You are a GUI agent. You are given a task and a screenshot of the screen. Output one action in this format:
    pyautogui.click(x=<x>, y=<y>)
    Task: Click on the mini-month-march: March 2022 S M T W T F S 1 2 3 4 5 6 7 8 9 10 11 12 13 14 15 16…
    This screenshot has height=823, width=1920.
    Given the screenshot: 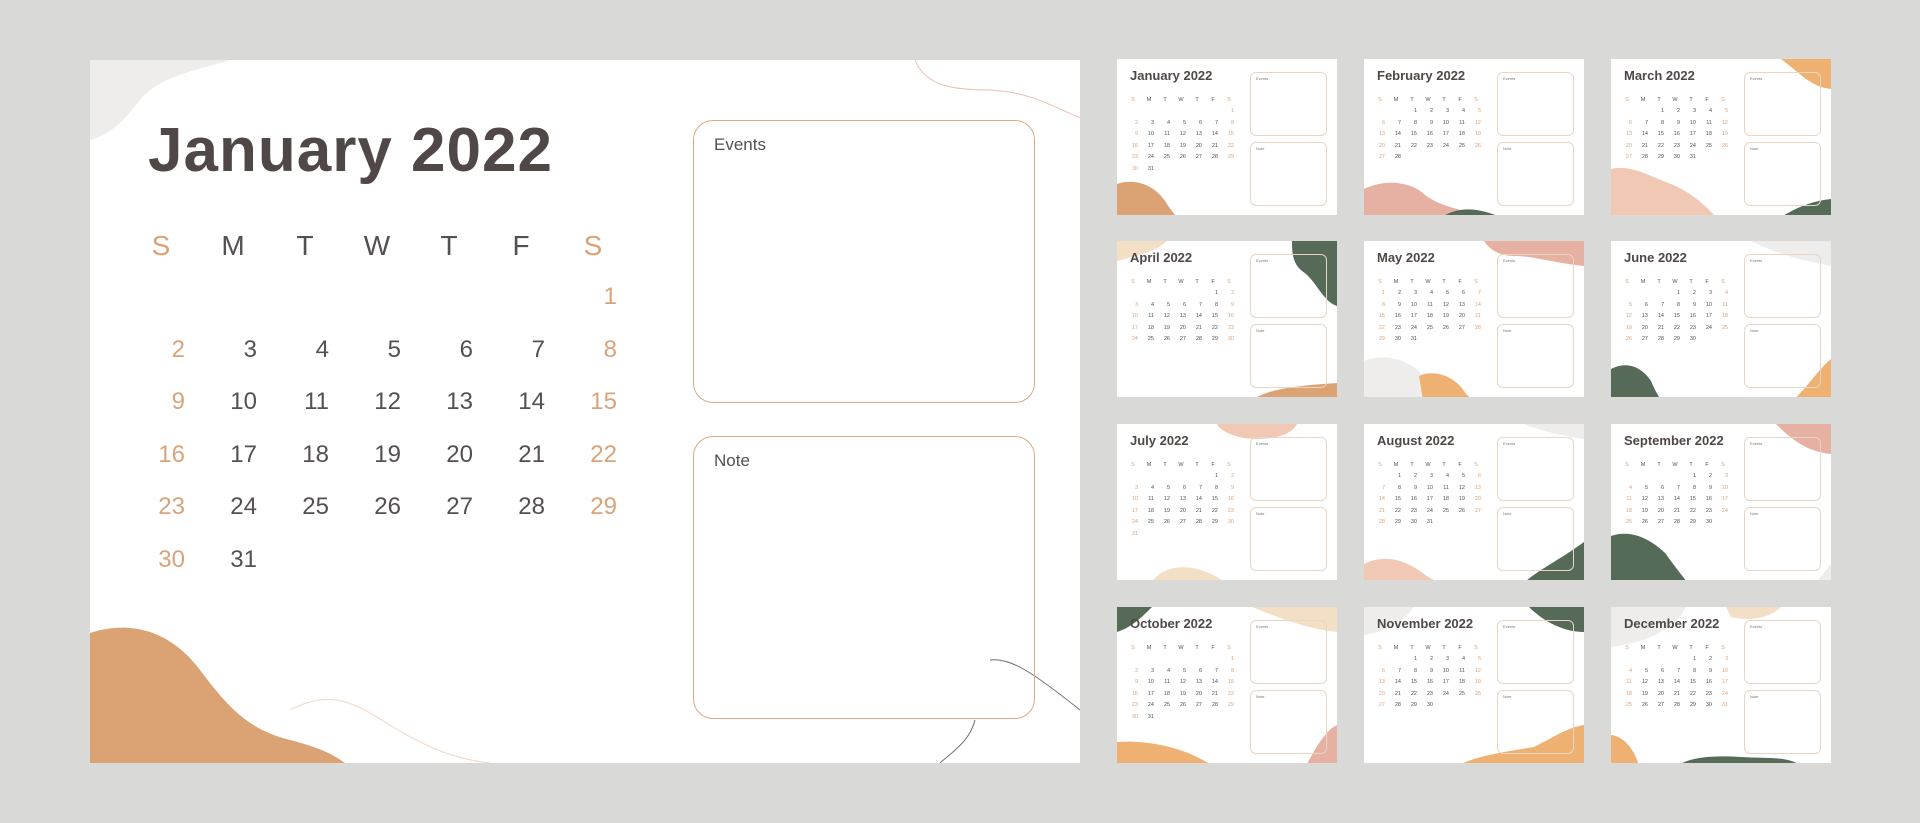 What is the action you would take?
    pyautogui.click(x=1721, y=137)
    